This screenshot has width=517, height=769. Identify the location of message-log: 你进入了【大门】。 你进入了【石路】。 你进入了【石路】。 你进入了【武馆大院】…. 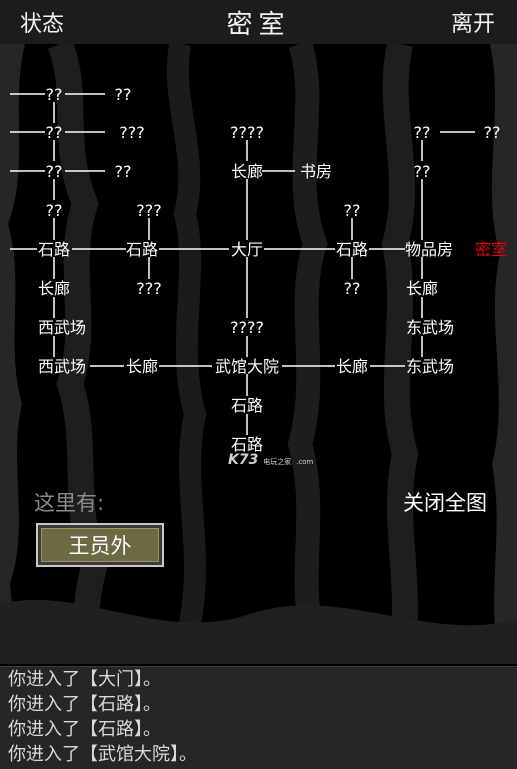
(258, 717).